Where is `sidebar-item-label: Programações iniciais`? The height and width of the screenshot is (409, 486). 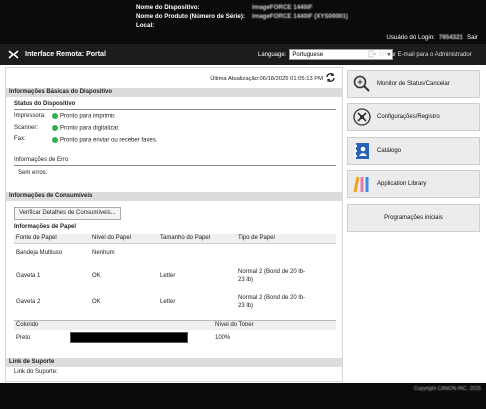
sidebar-item-label: Programações iniciais is located at coordinates (413, 218).